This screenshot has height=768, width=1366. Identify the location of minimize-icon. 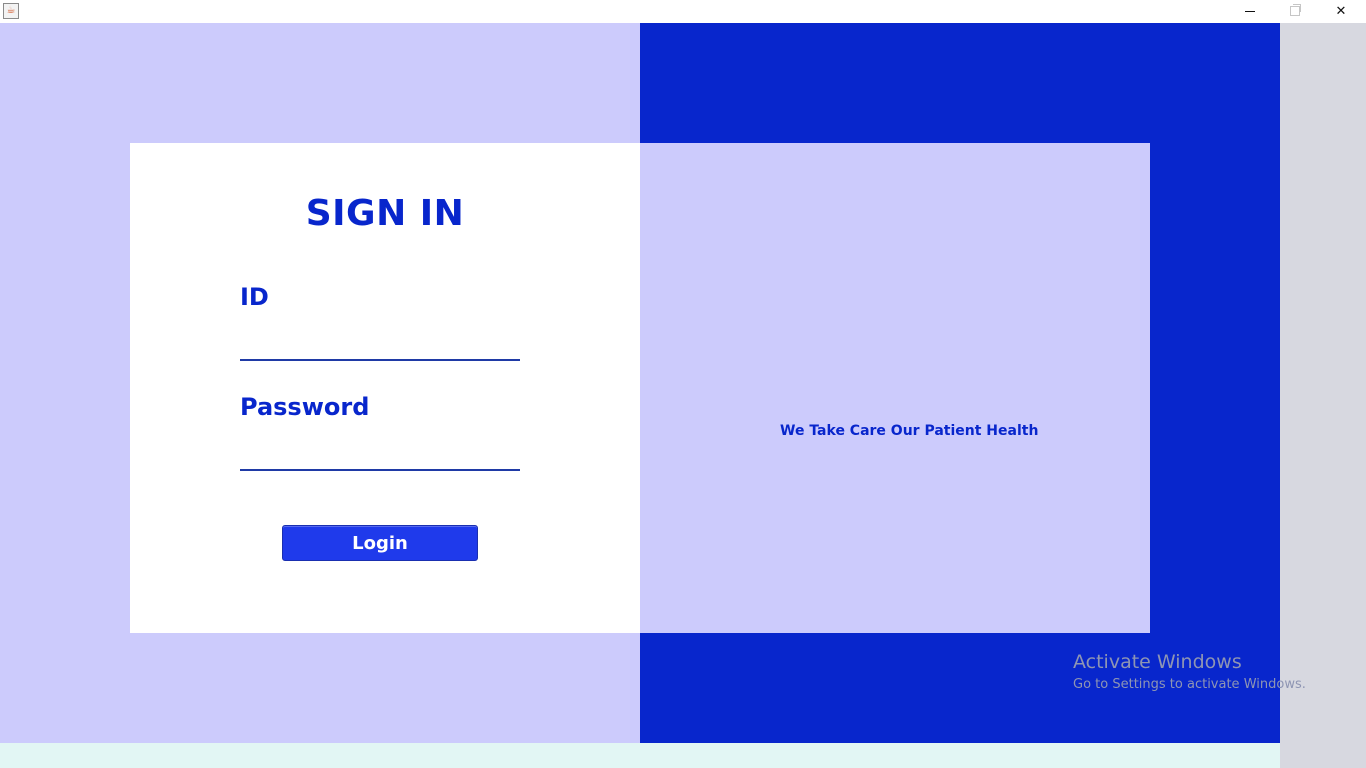
(1250, 11).